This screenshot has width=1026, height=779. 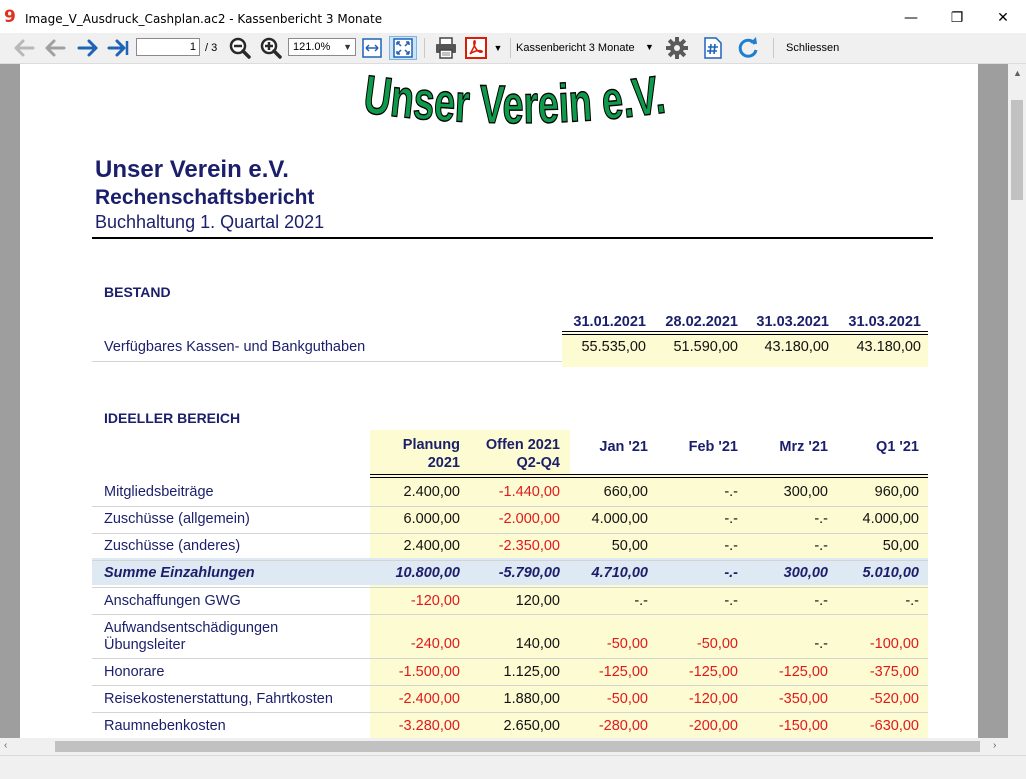 I want to click on svg-text: Unser Verein e.V., so click(x=514, y=99).